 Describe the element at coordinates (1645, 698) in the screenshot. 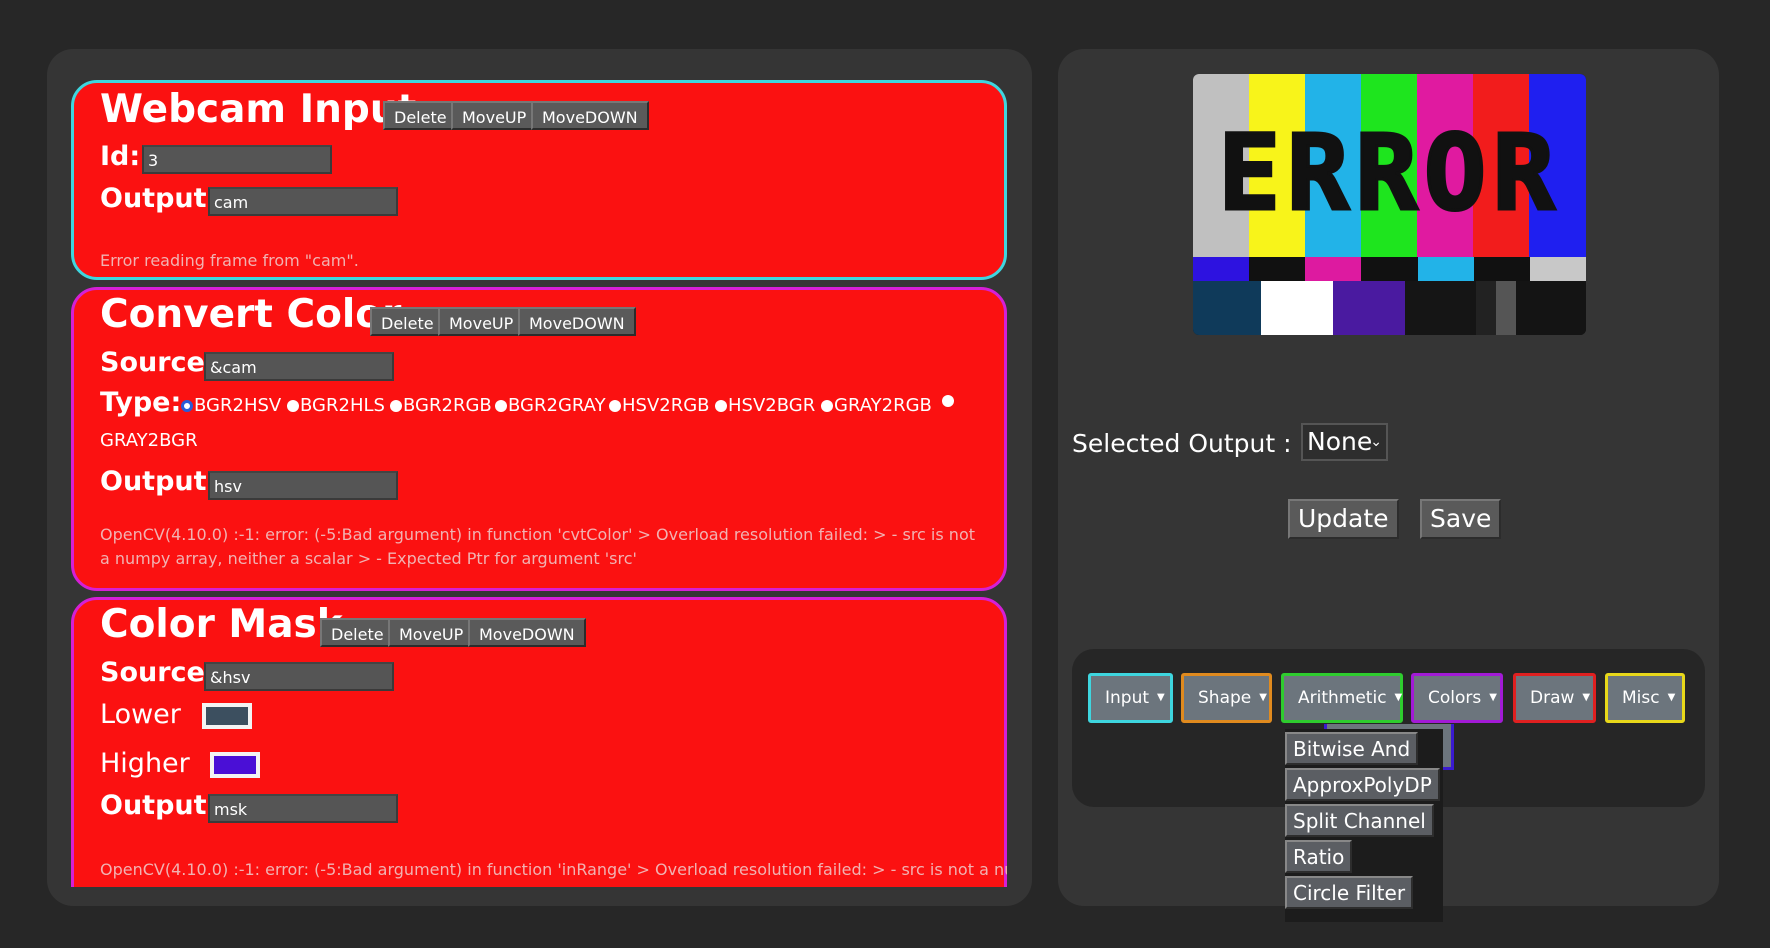

I see `category-misc-button: Misc ▼` at that location.